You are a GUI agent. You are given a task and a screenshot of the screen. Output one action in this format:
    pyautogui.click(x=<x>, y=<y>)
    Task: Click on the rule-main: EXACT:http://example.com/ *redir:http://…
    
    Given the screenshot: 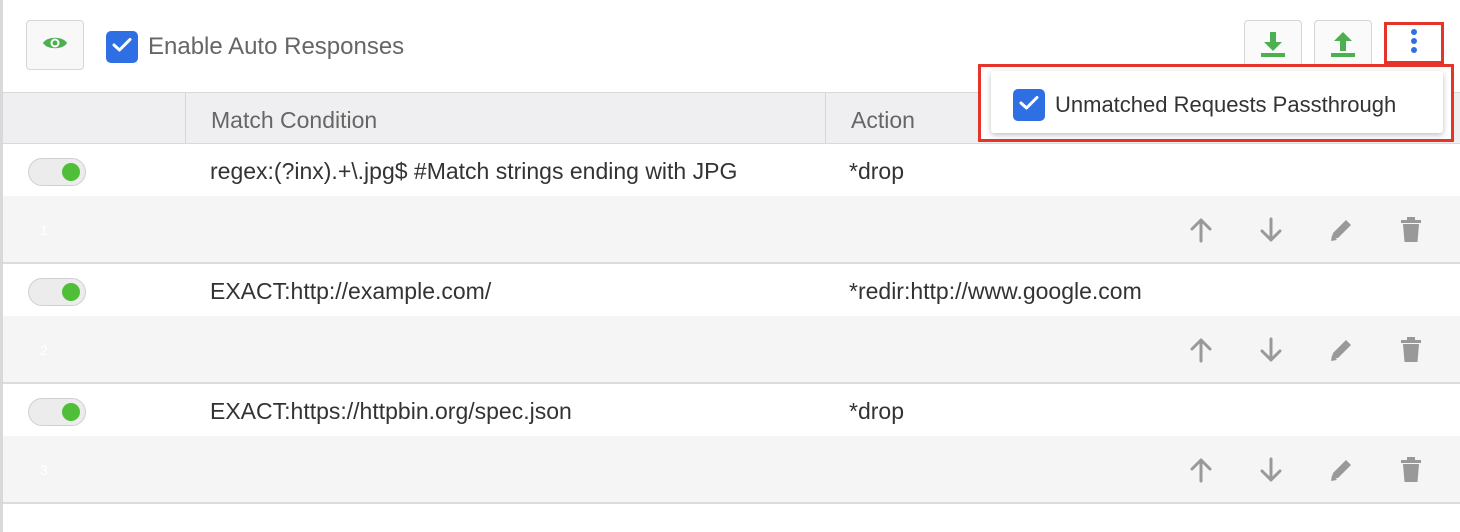 What is the action you would take?
    pyautogui.click(x=731, y=290)
    